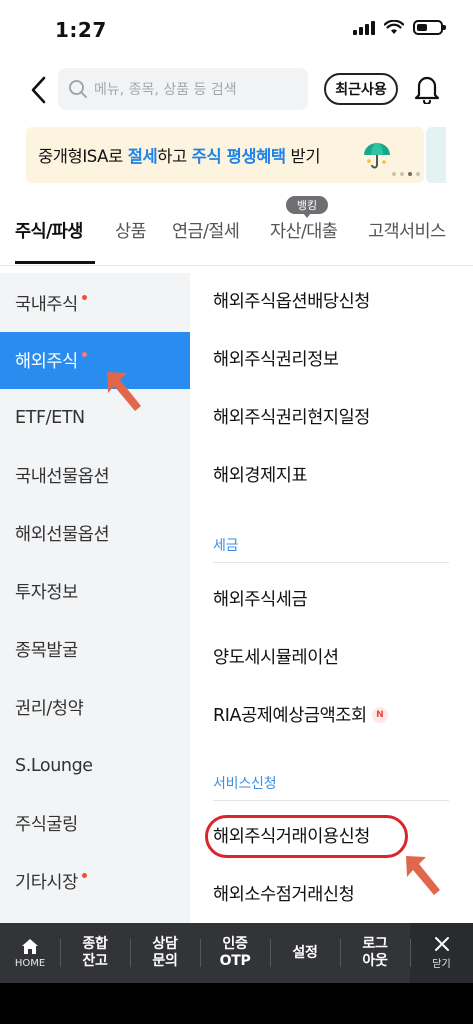 The image size is (473, 1024). I want to click on logout-button: 로그 아웃, so click(375, 953).